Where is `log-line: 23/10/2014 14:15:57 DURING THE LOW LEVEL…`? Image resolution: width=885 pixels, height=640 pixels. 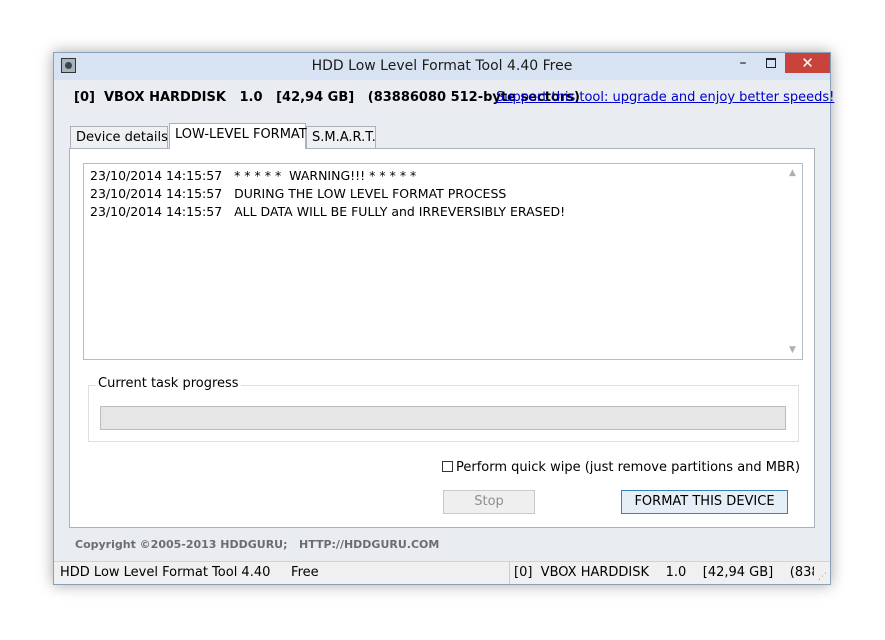 log-line: 23/10/2014 14:15:57 DURING THE LOW LEVEL… is located at coordinates (298, 193).